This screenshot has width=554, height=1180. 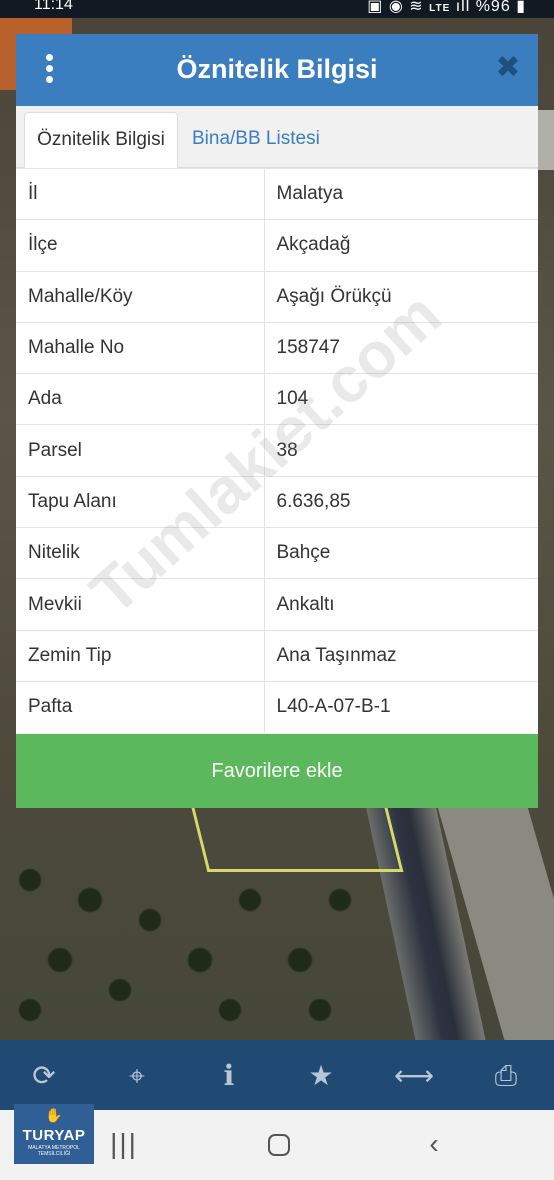 I want to click on add-to-favorites-button: Favorilere ekle, so click(x=277, y=771).